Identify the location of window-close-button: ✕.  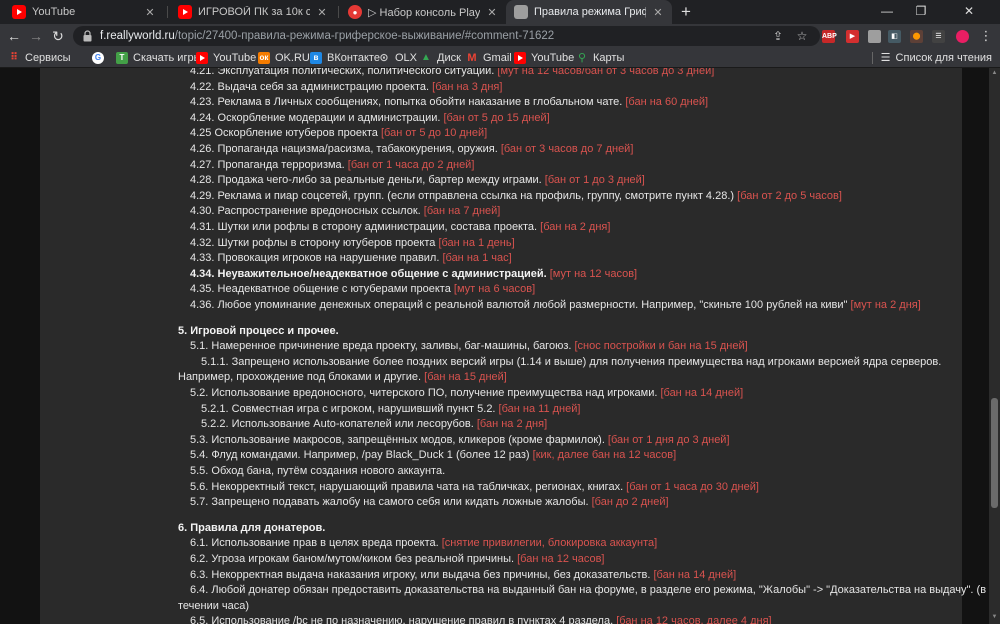
(969, 12).